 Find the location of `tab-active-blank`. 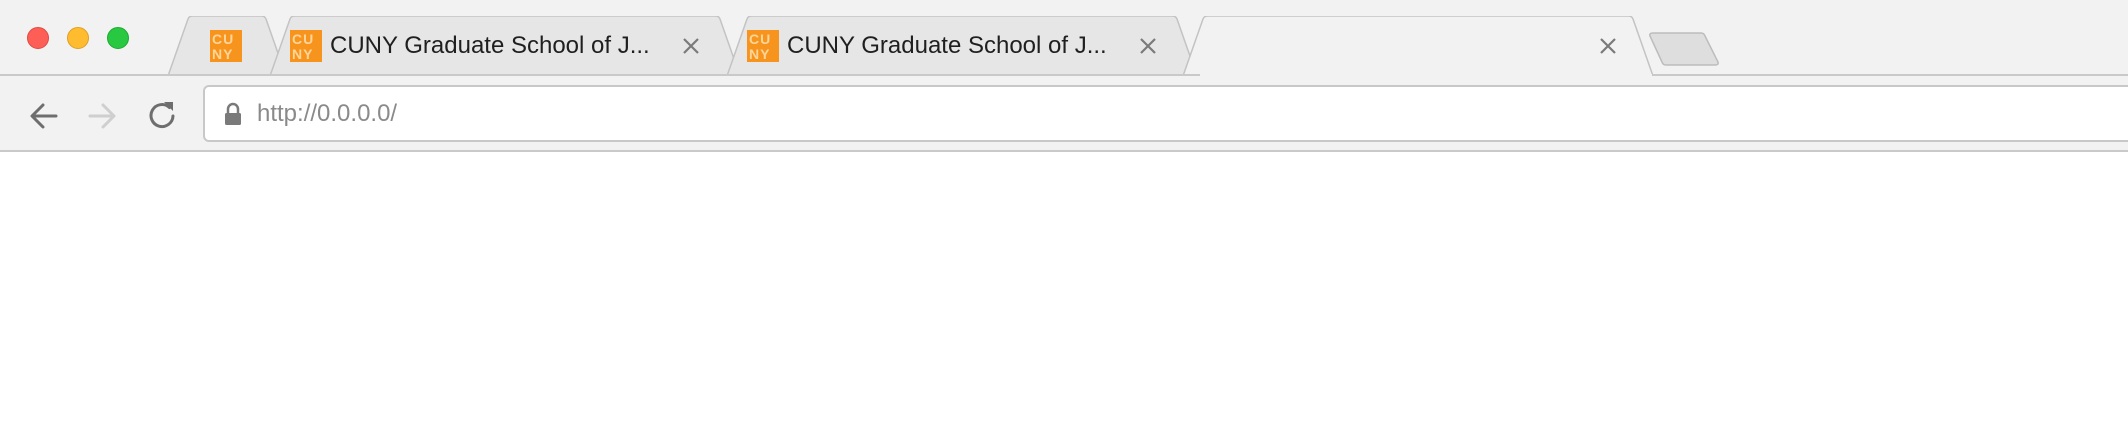

tab-active-blank is located at coordinates (1418, 47).